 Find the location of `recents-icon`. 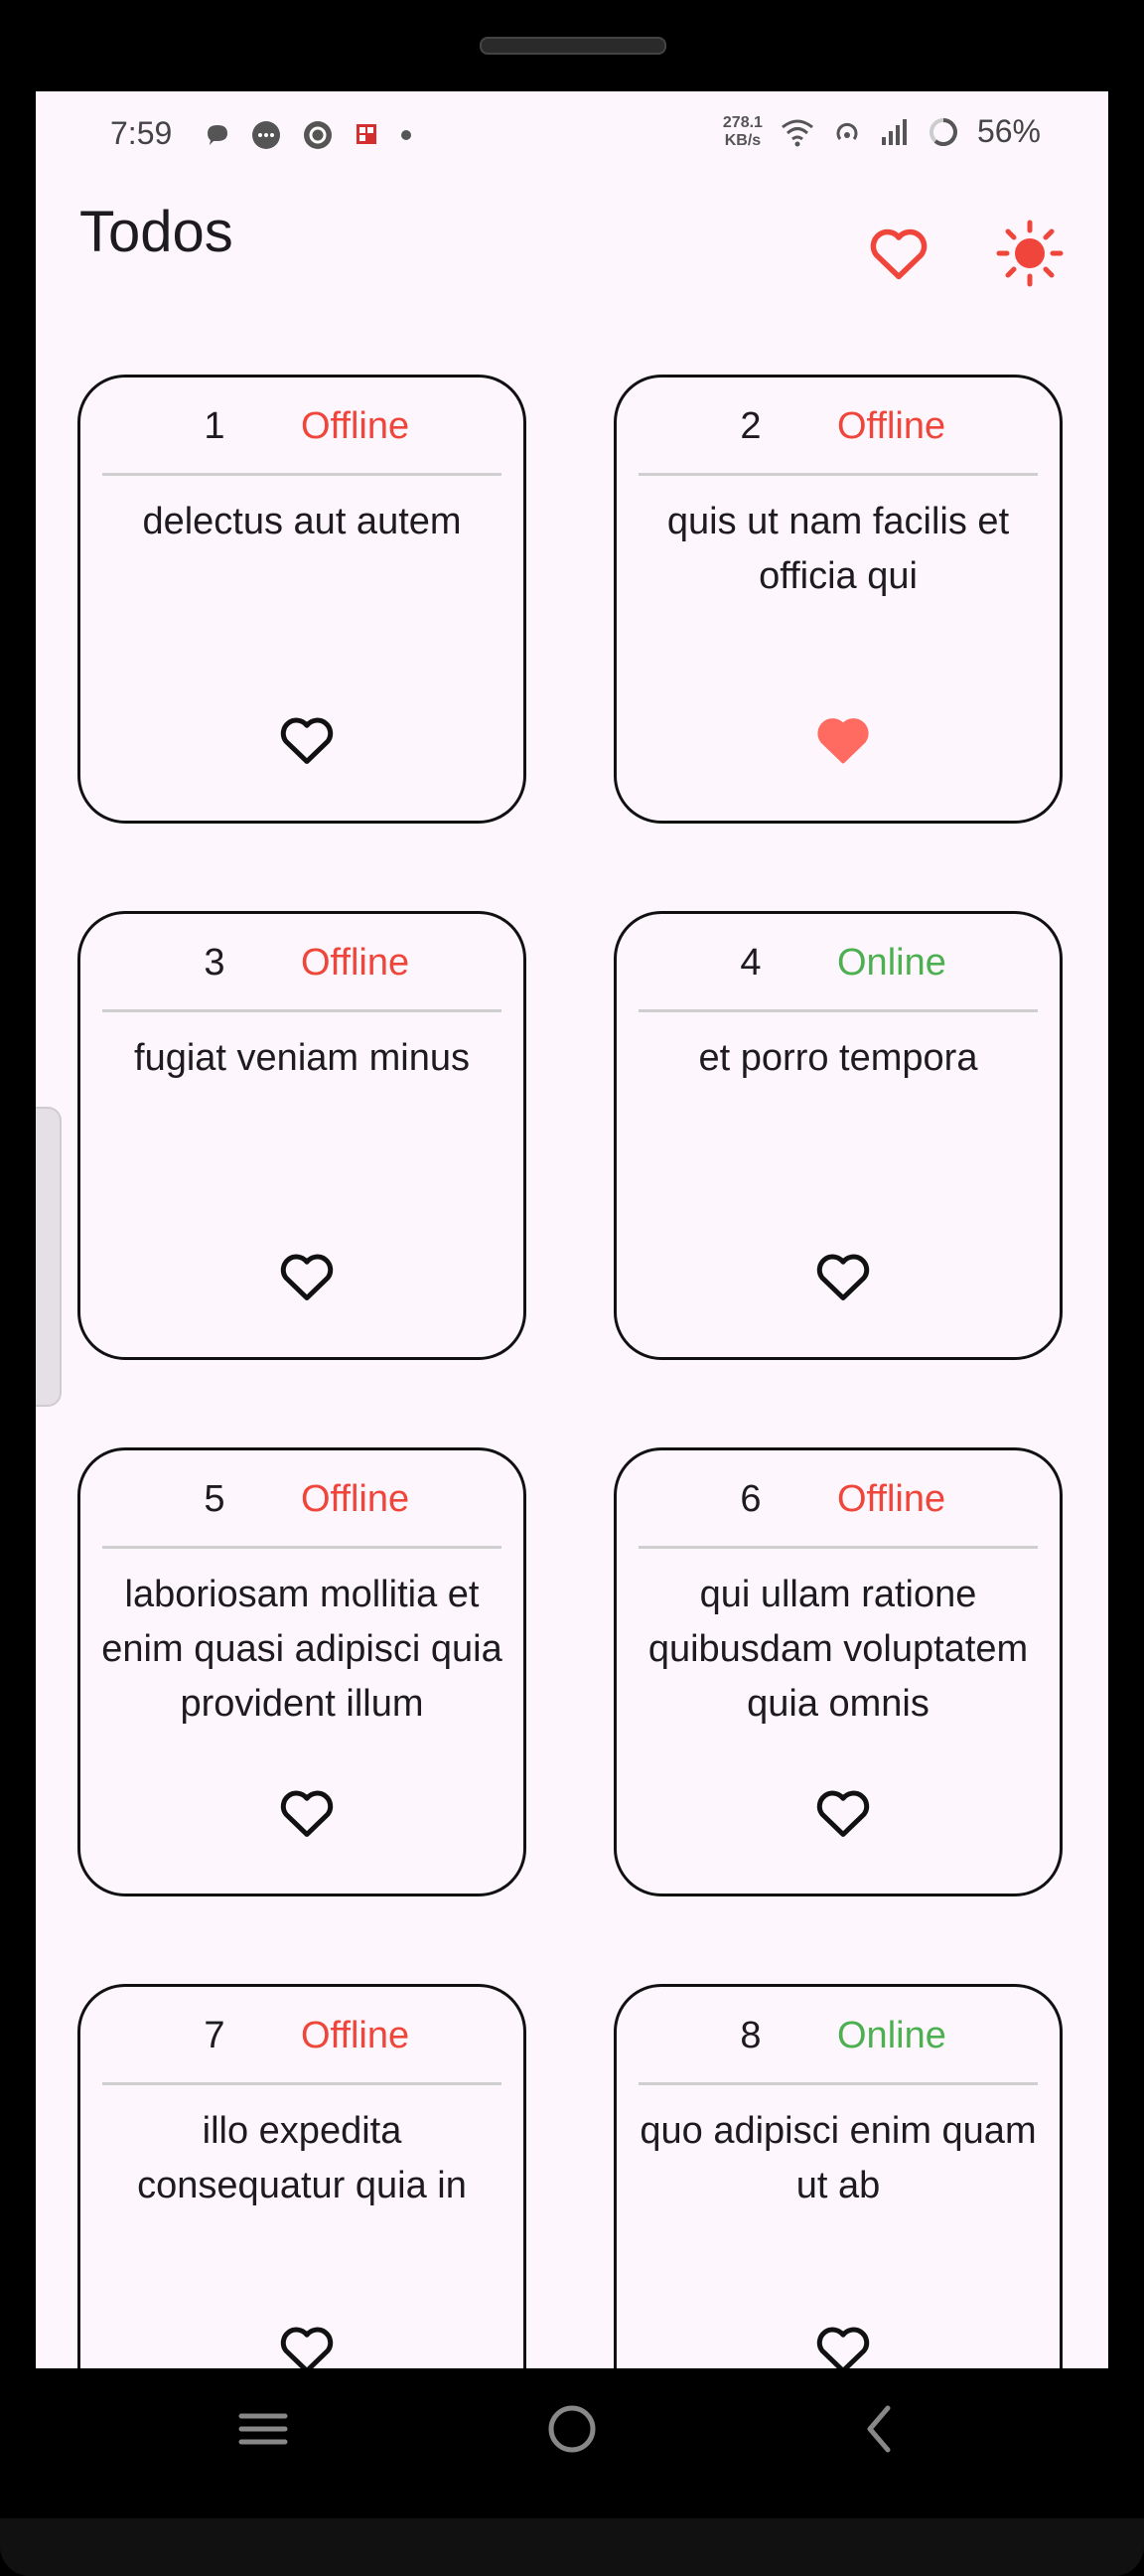

recents-icon is located at coordinates (263, 2429).